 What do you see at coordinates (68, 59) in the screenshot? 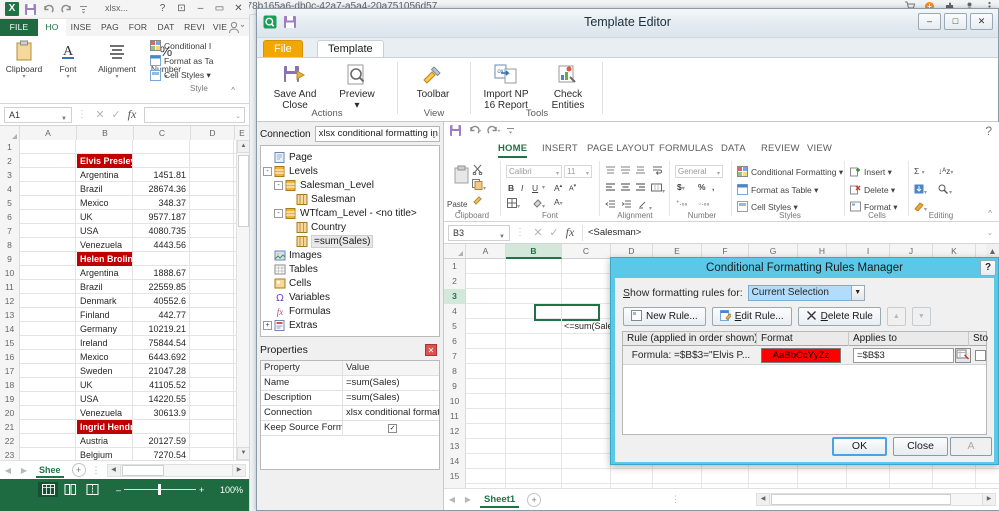
I see `group-font: A Font ▾` at bounding box center [68, 59].